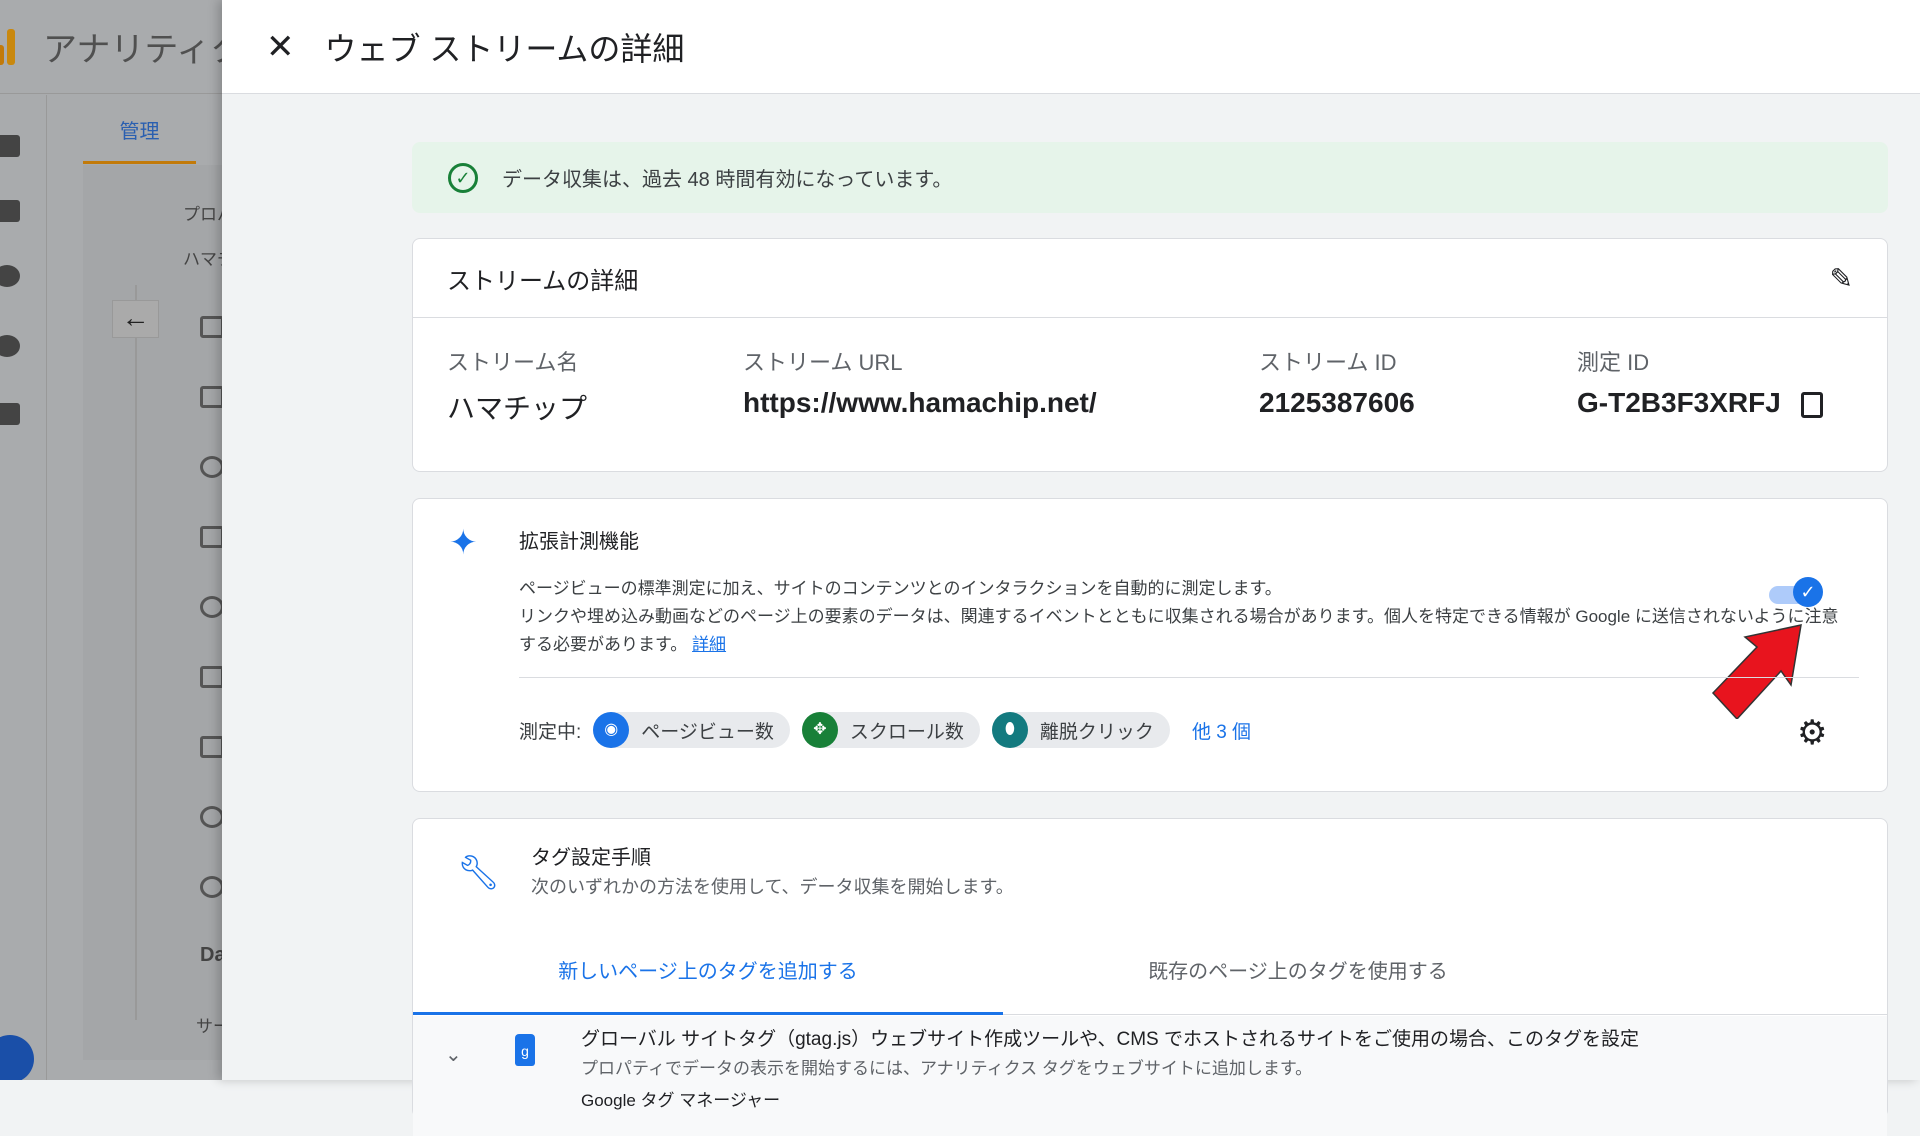  I want to click on stream-name-label: ストリーム名, so click(513, 362).